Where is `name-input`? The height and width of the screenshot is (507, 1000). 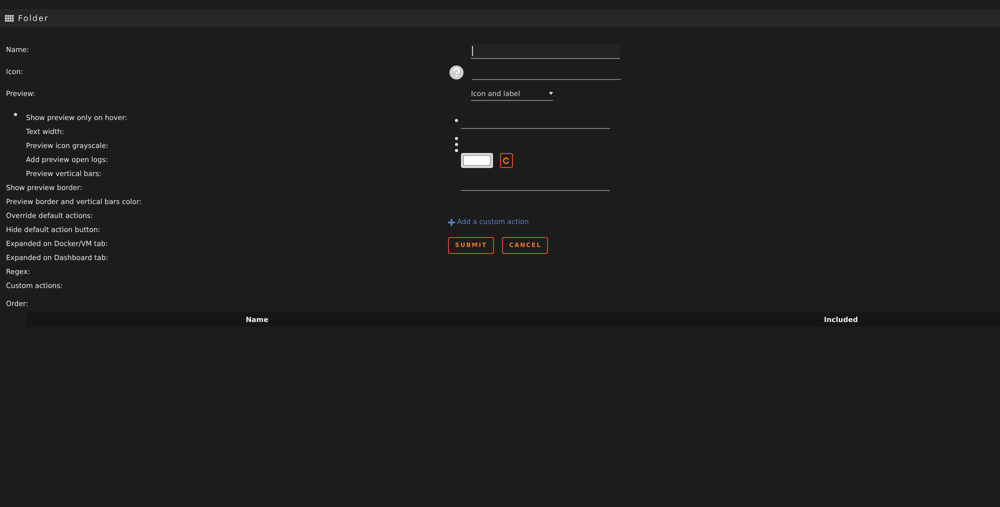
name-input is located at coordinates (545, 51).